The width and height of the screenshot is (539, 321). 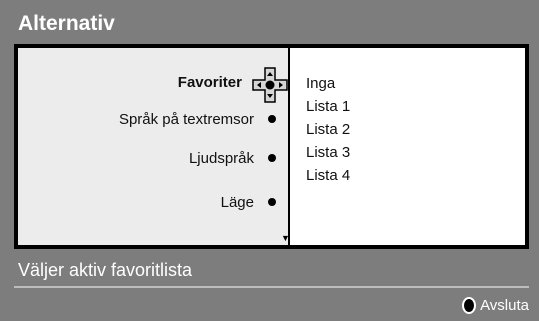 What do you see at coordinates (156, 202) in the screenshot?
I see `menu-item-lage: Läge` at bounding box center [156, 202].